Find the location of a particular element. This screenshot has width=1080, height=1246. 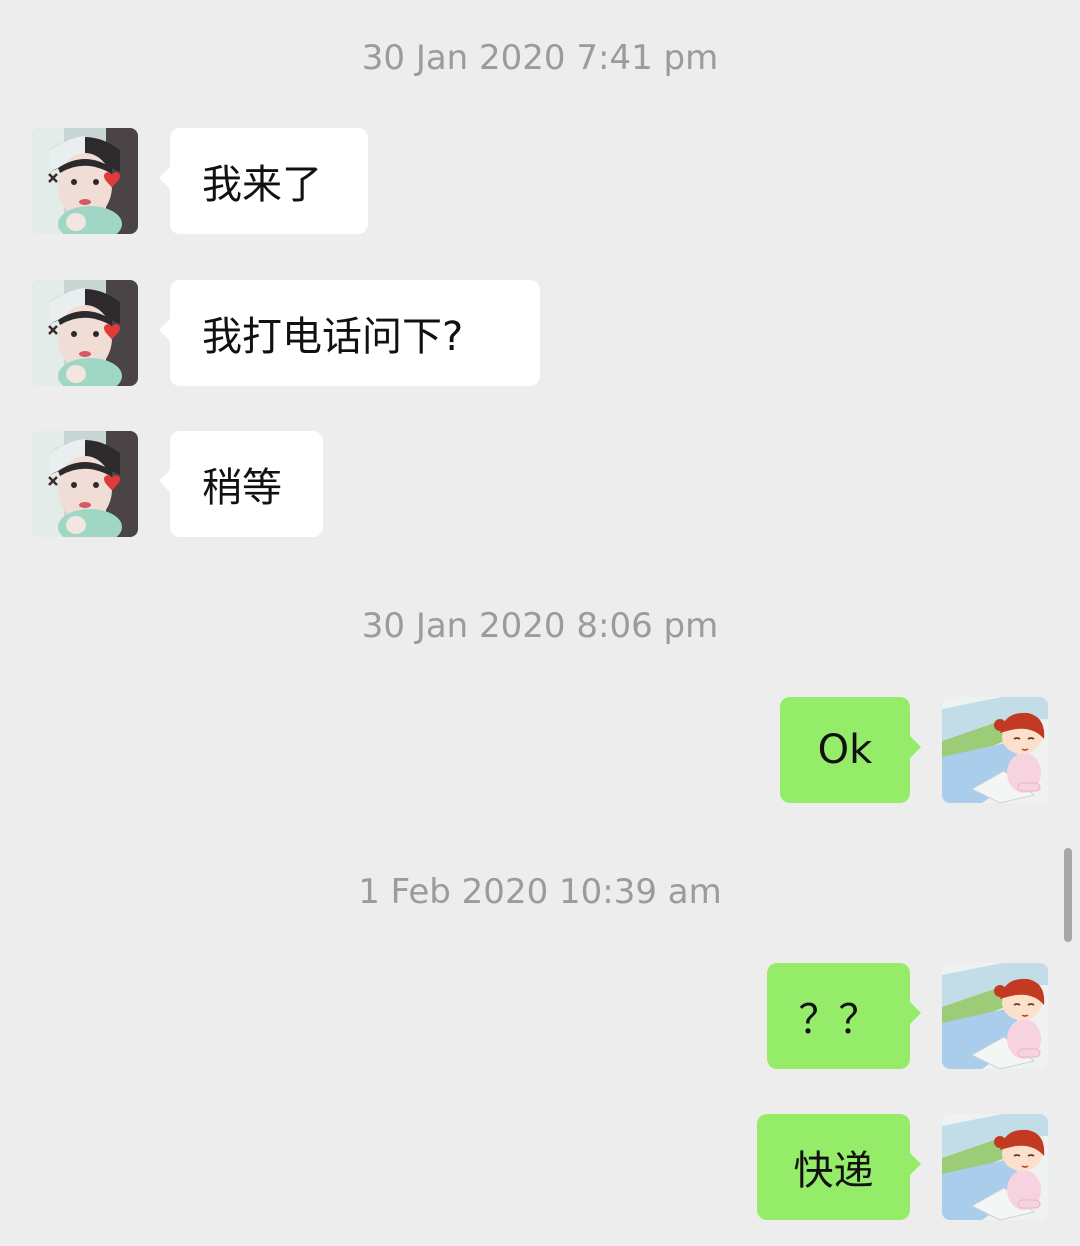

incoming-message-bubble: 我打电话问下? is located at coordinates (349, 333).